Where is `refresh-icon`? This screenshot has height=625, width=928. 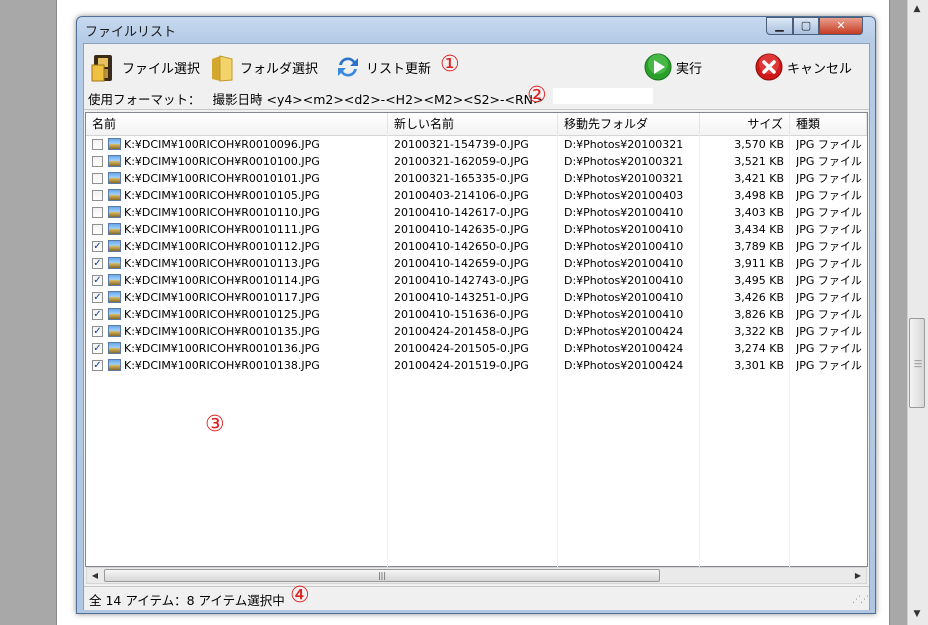 refresh-icon is located at coordinates (348, 67).